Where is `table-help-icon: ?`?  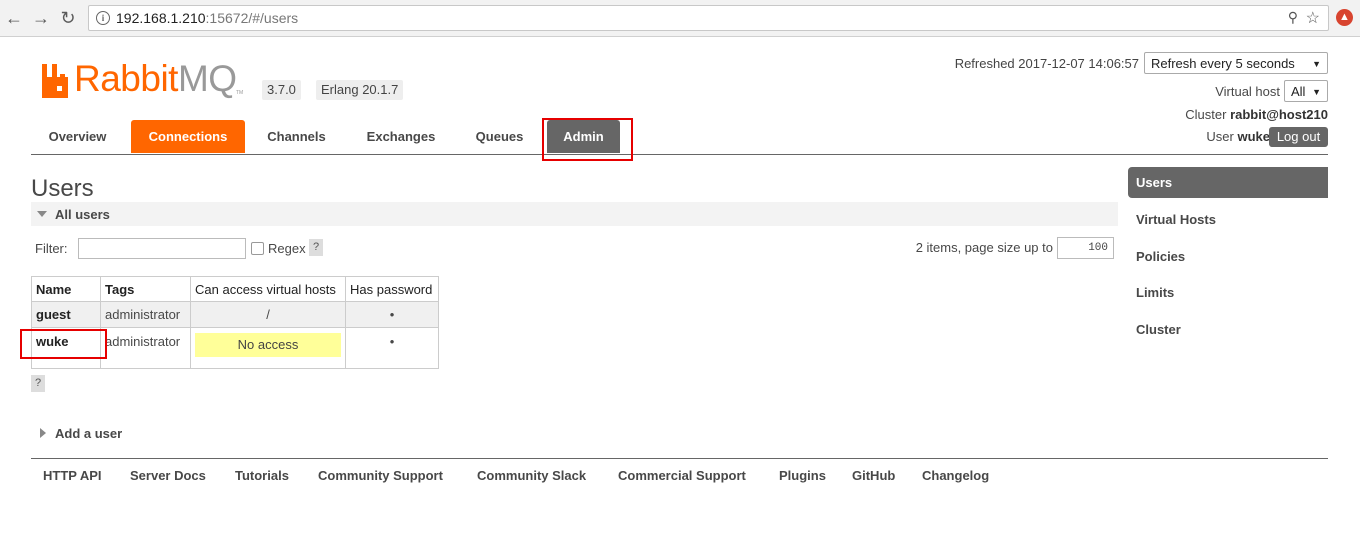 table-help-icon: ? is located at coordinates (38, 383).